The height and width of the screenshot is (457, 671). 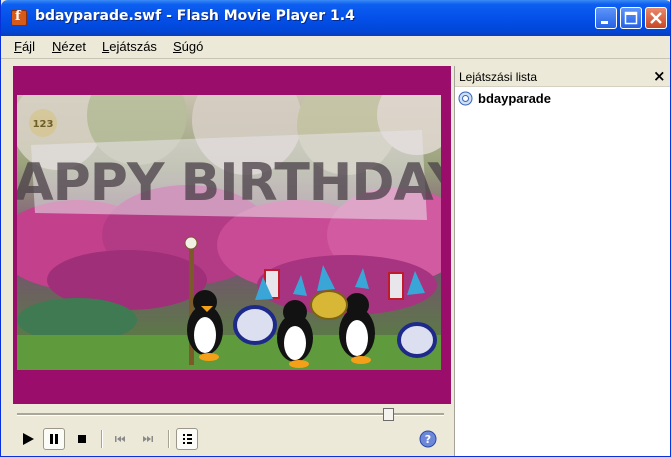 What do you see at coordinates (43, 124) in the screenshot?
I see `logo-text: 123` at bounding box center [43, 124].